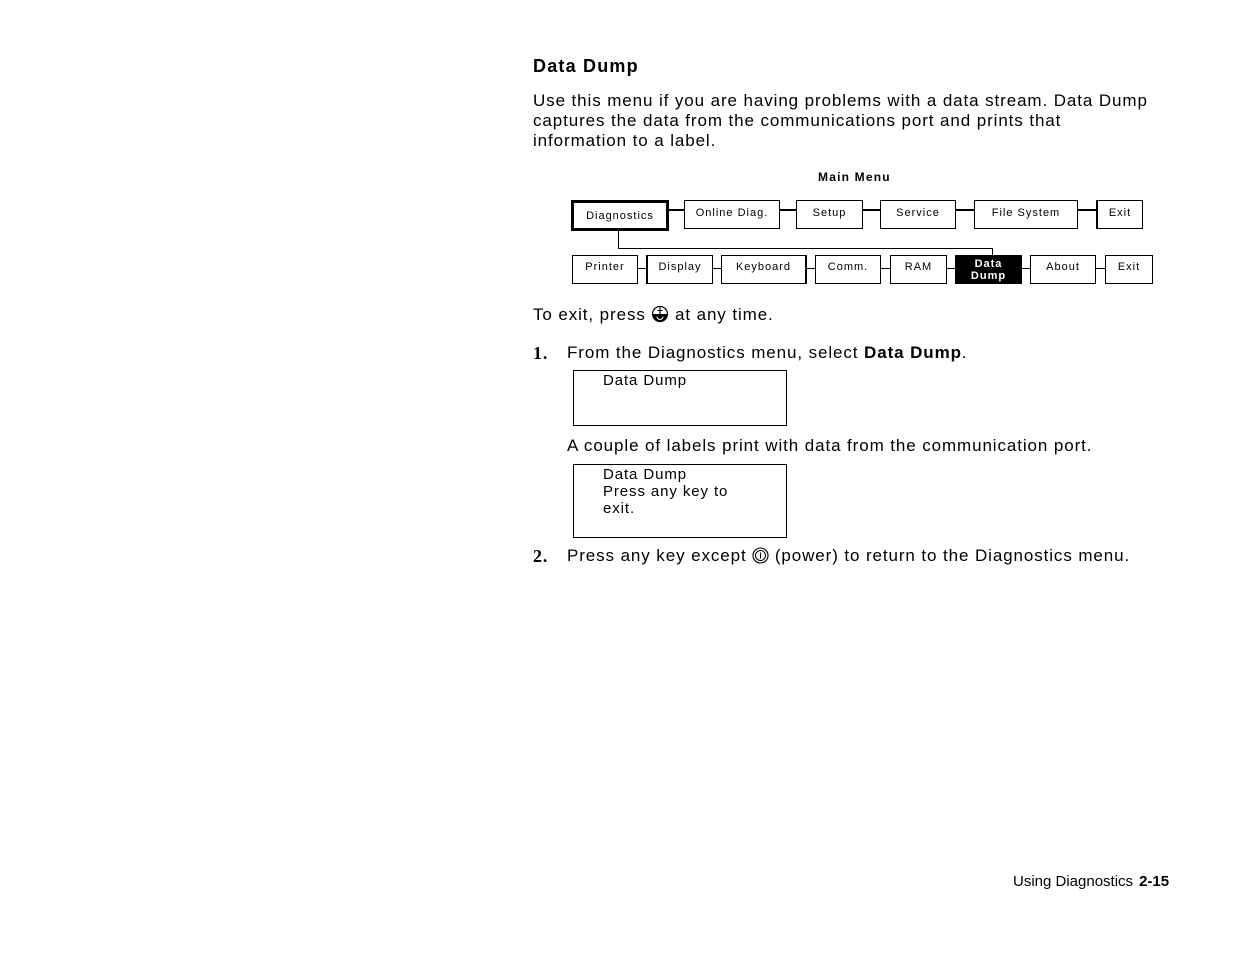  What do you see at coordinates (918, 214) in the screenshot?
I see `menu-box-service: Service` at bounding box center [918, 214].